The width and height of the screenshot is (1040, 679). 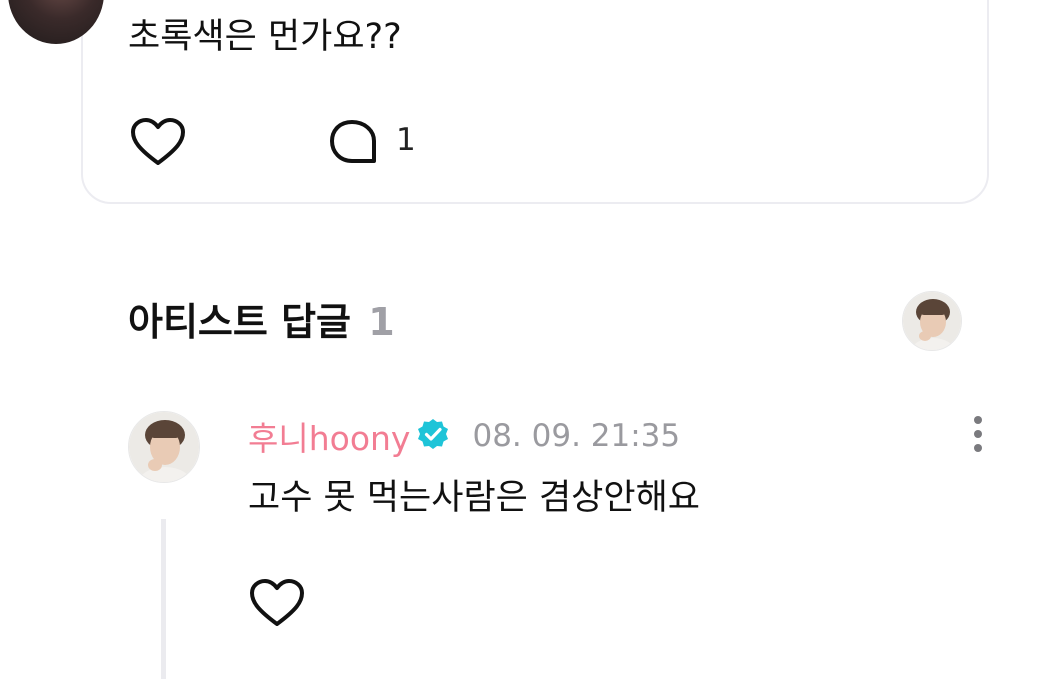 I want to click on comment-reply-button, so click(x=353, y=144).